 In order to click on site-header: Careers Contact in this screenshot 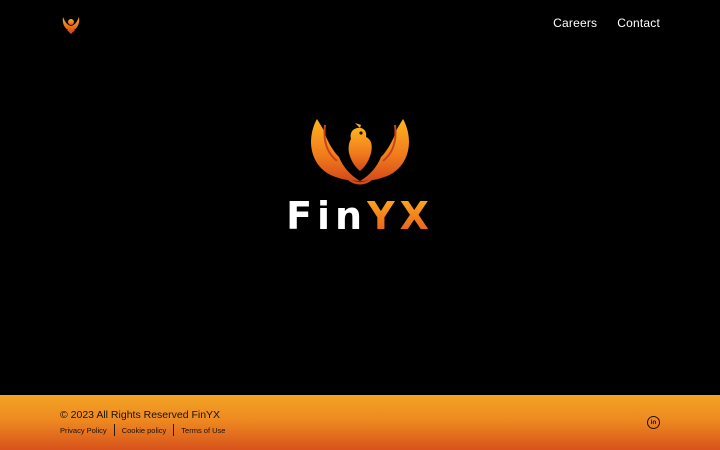, I will do `click(360, 23)`.